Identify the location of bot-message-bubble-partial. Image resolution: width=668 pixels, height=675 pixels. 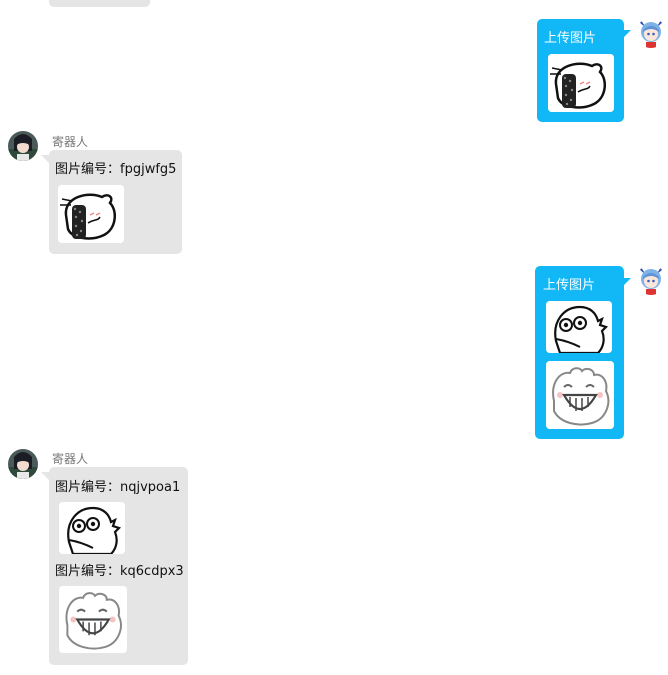
(99, 3).